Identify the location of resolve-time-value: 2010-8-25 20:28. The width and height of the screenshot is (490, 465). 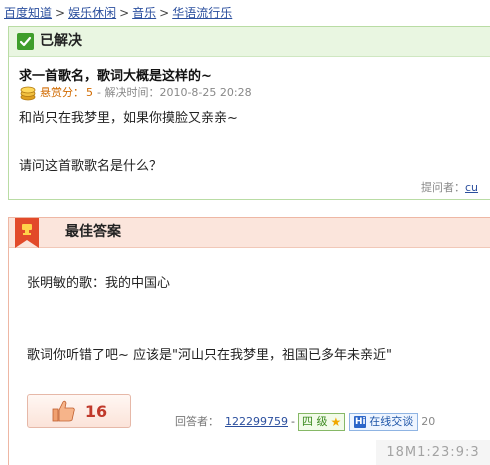
(205, 92).